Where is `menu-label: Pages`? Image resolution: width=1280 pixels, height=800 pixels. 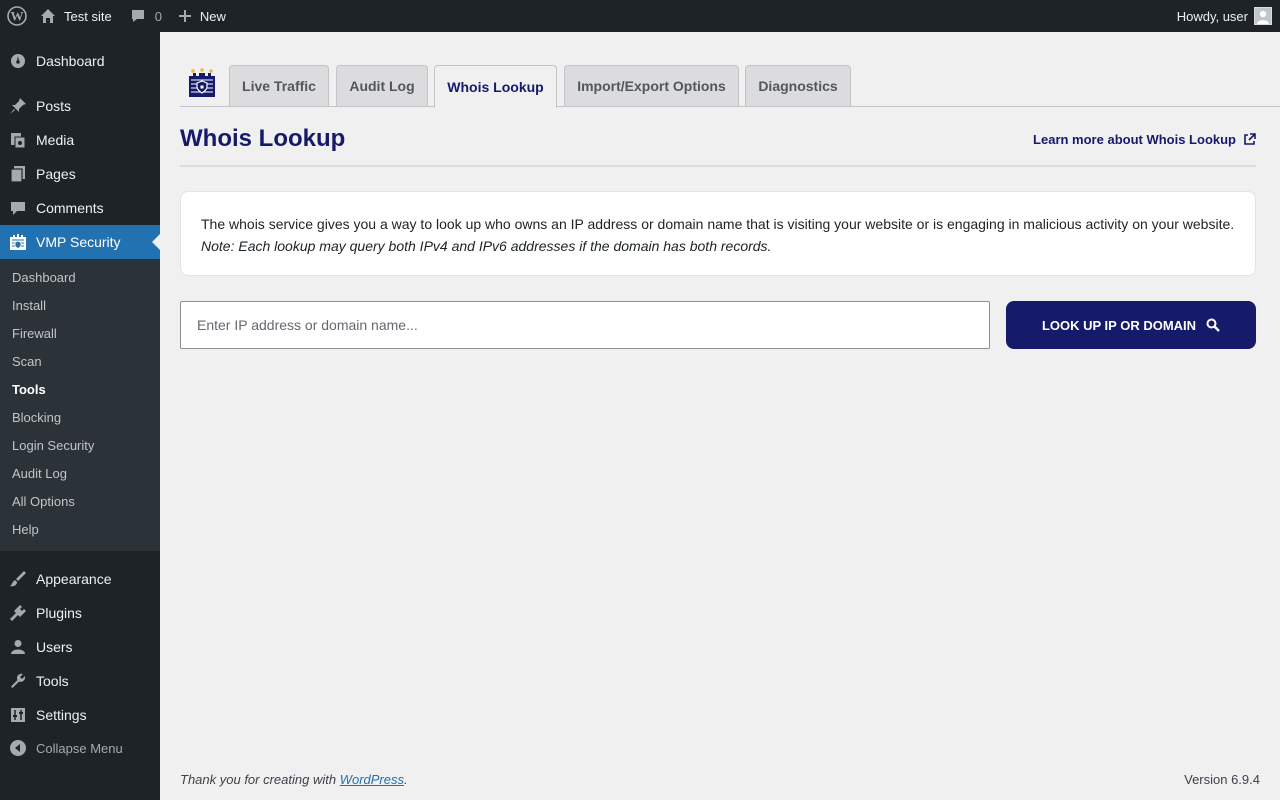 menu-label: Pages is located at coordinates (56, 174).